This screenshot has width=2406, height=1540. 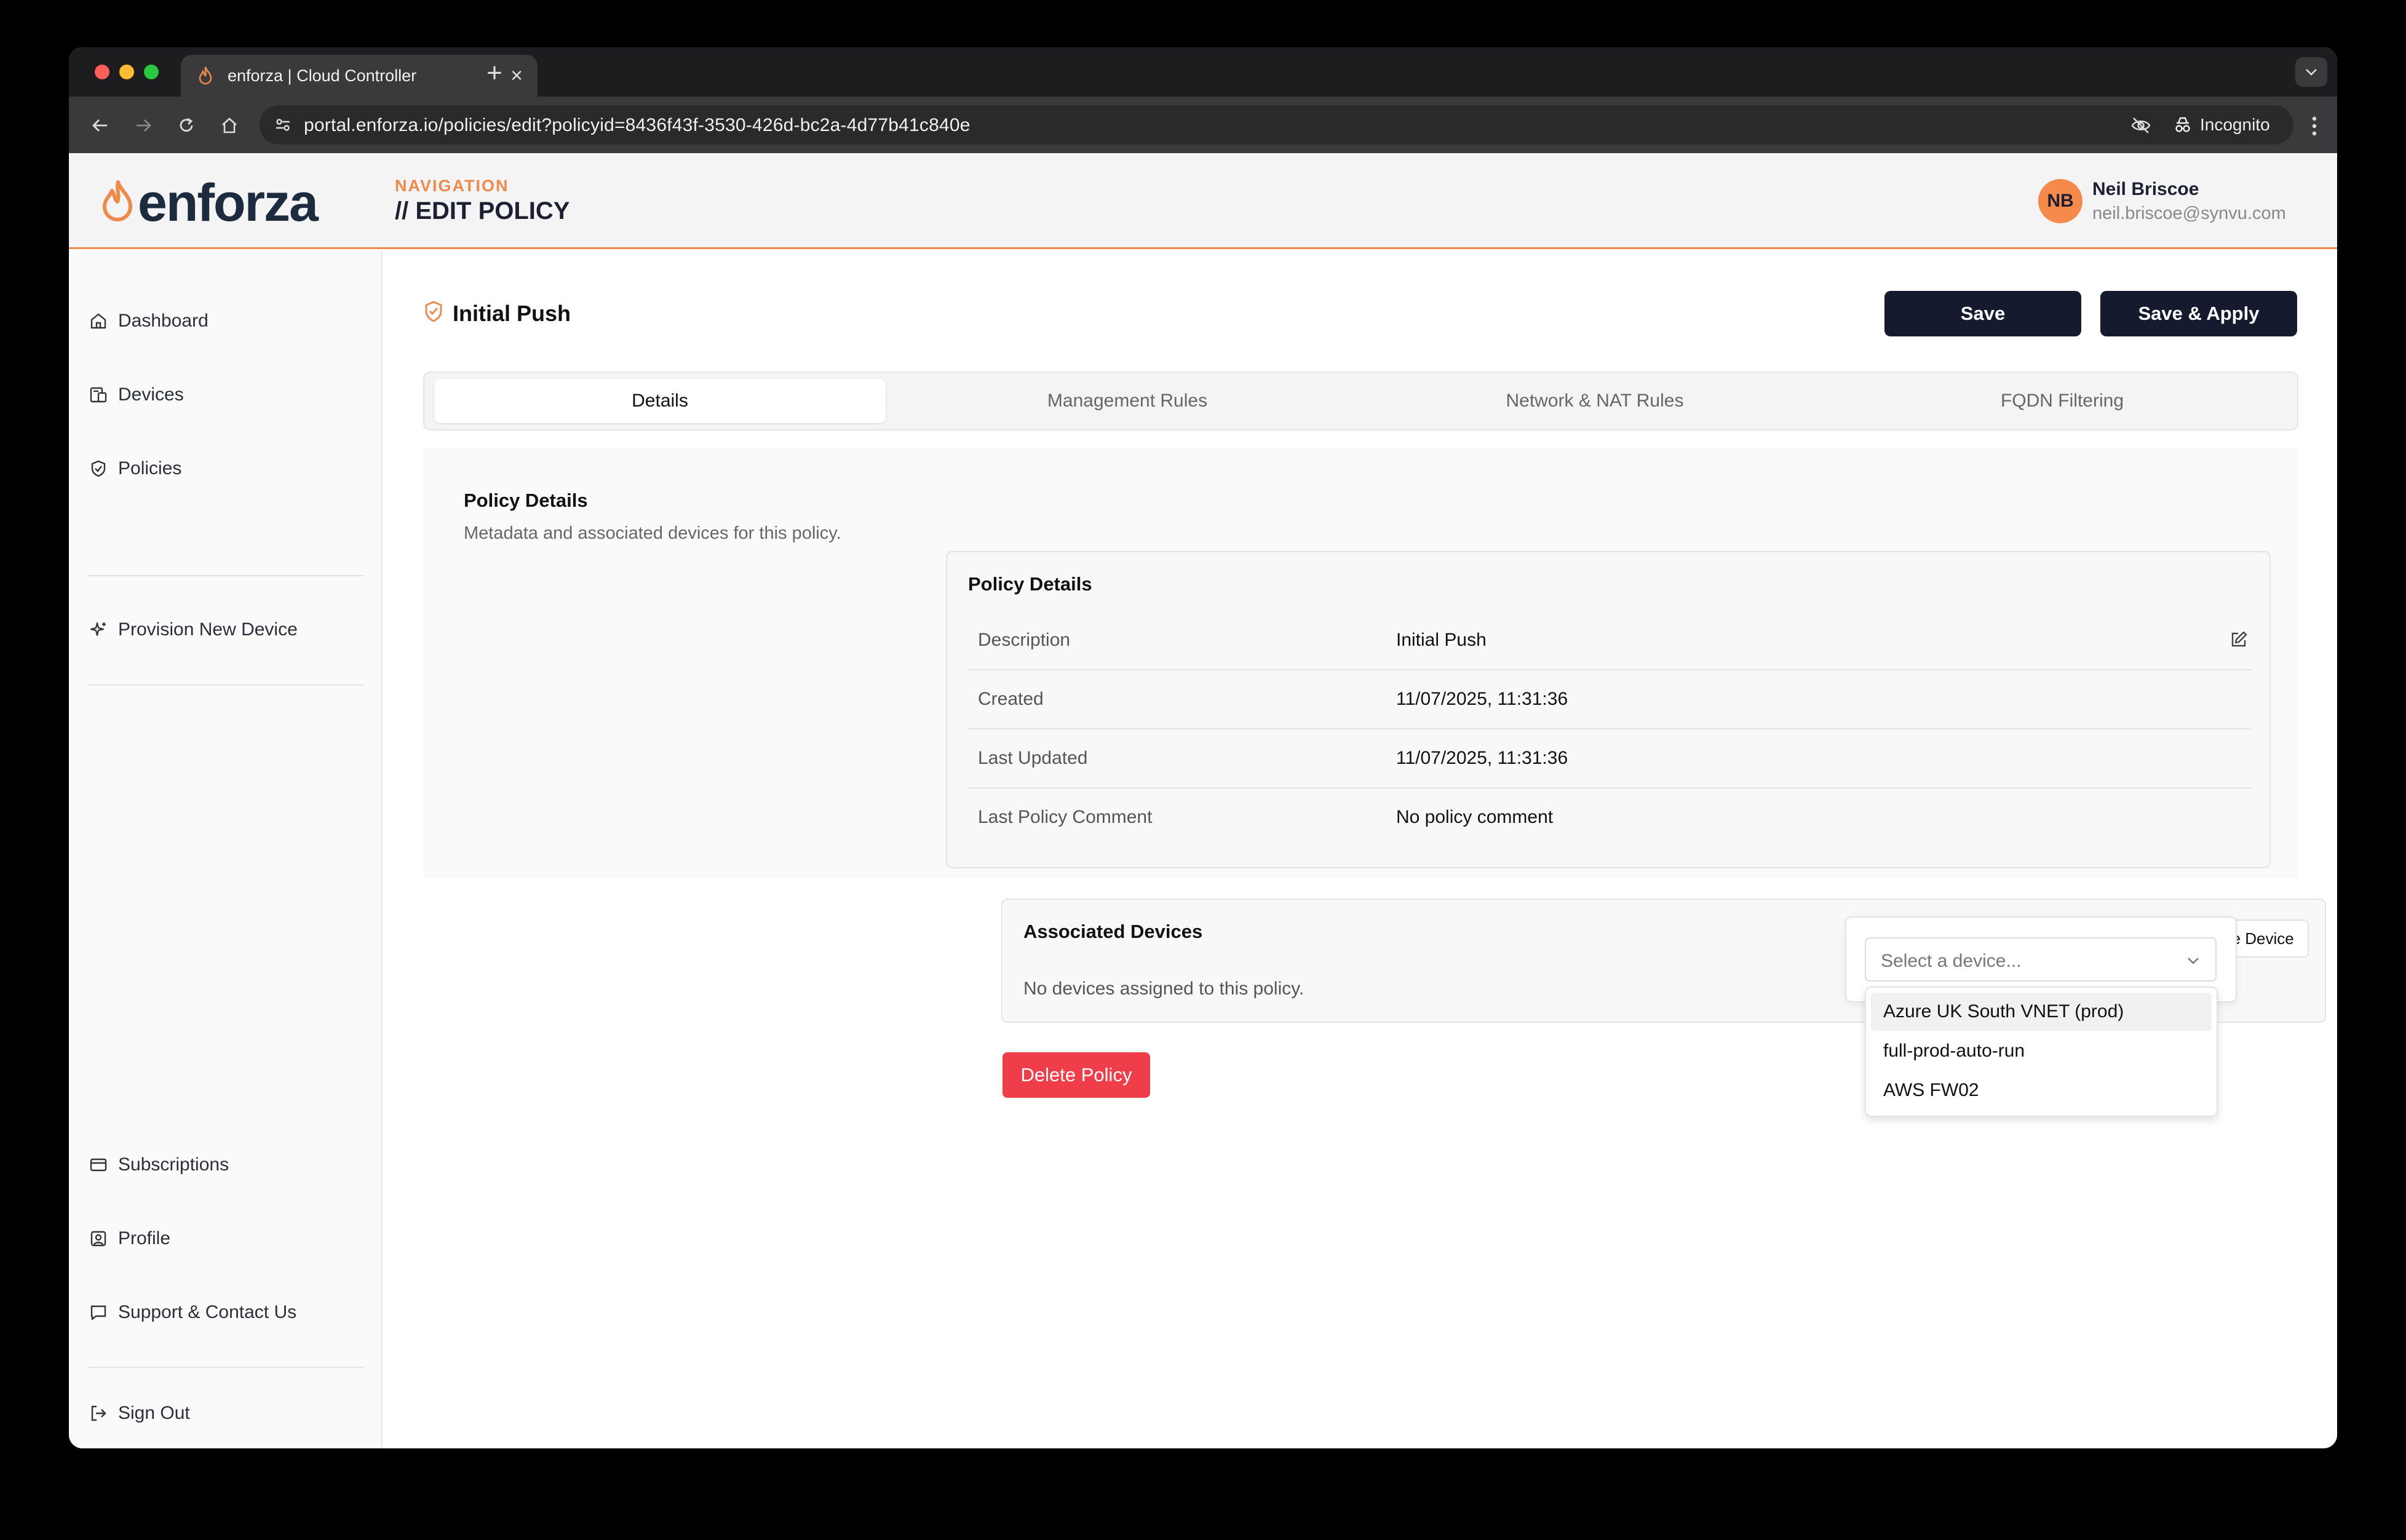 I want to click on incognito-indicator: Incognito, so click(x=2224, y=125).